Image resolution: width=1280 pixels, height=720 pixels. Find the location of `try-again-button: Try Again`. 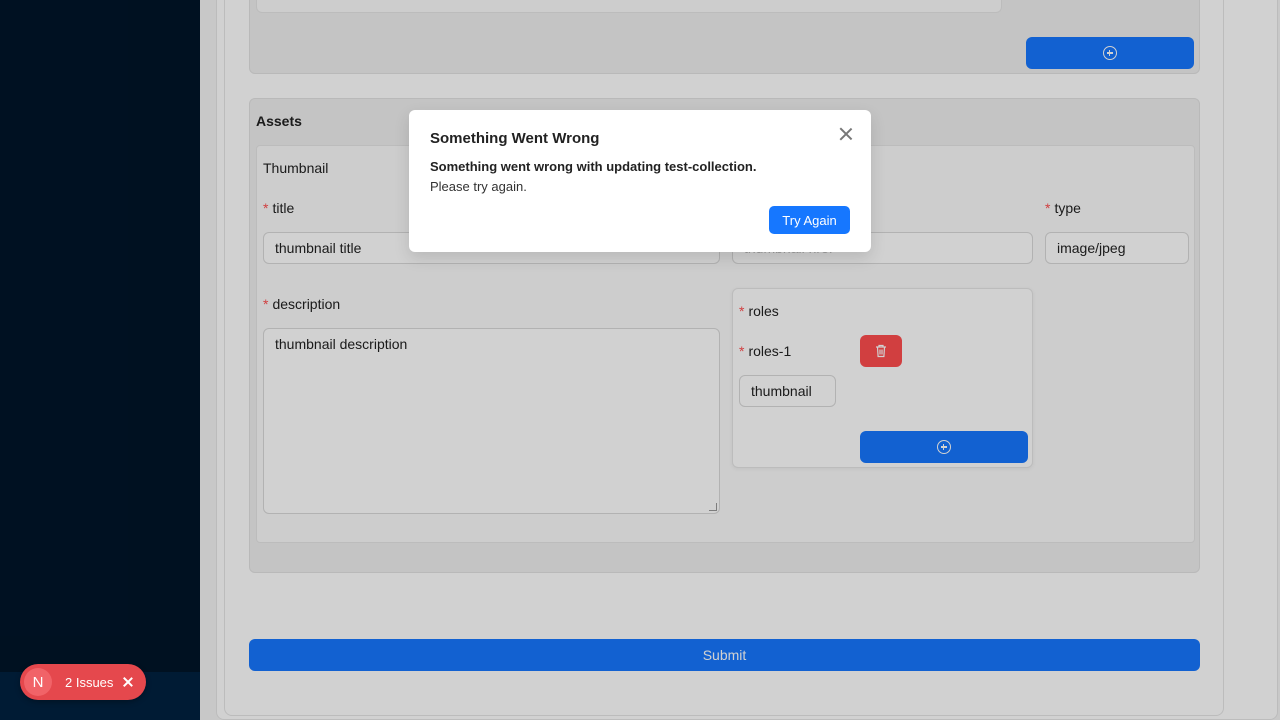

try-again-button: Try Again is located at coordinates (809, 220).